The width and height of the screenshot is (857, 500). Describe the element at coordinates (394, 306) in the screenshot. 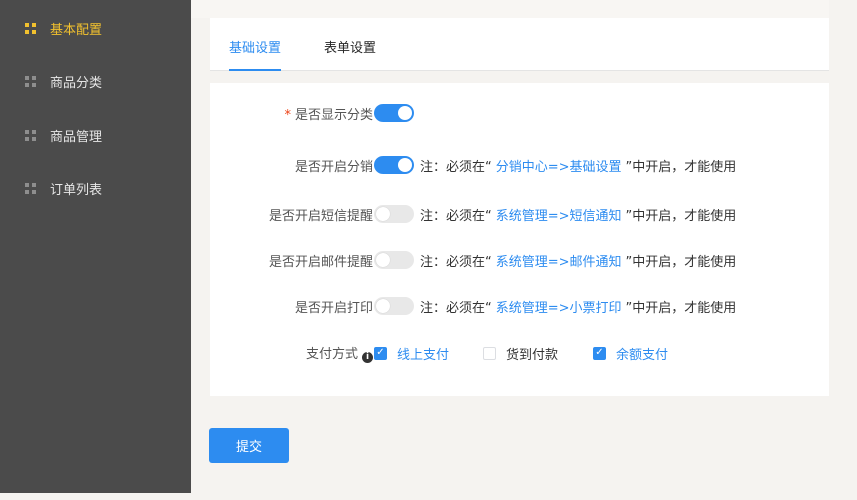

I see `print-switch` at that location.